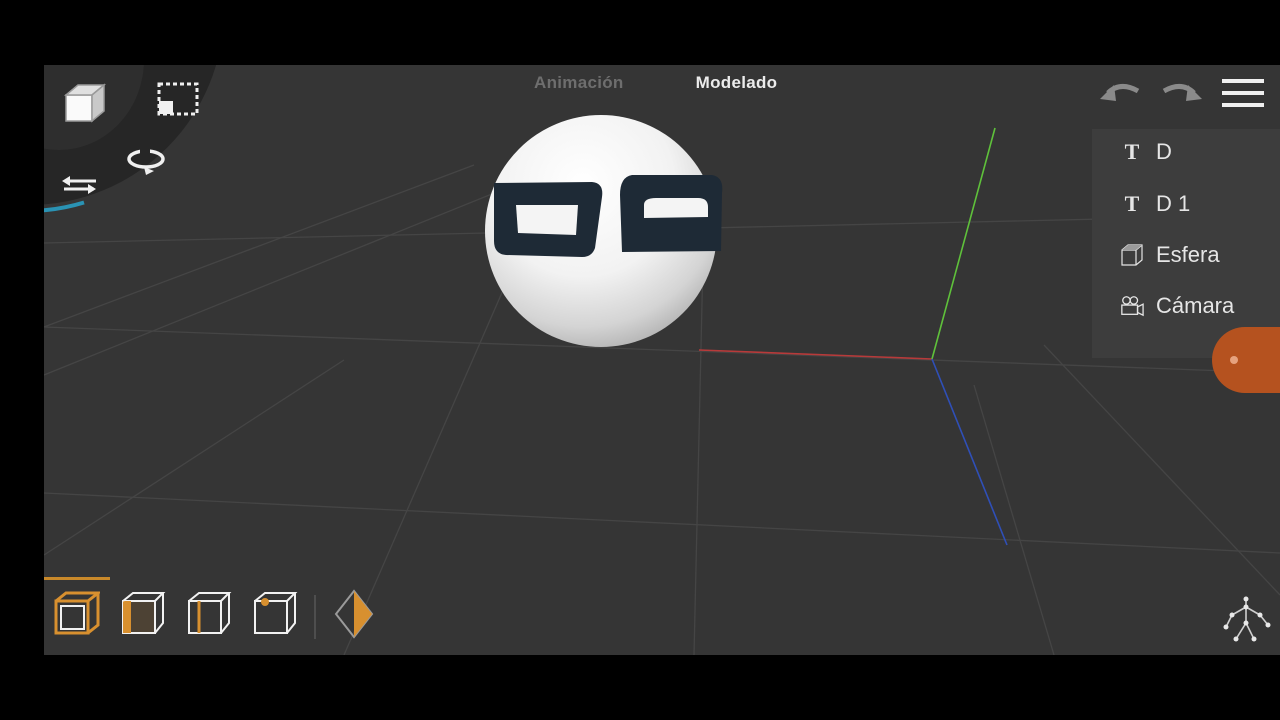  Describe the element at coordinates (80, 186) in the screenshot. I see `move-icon` at that location.